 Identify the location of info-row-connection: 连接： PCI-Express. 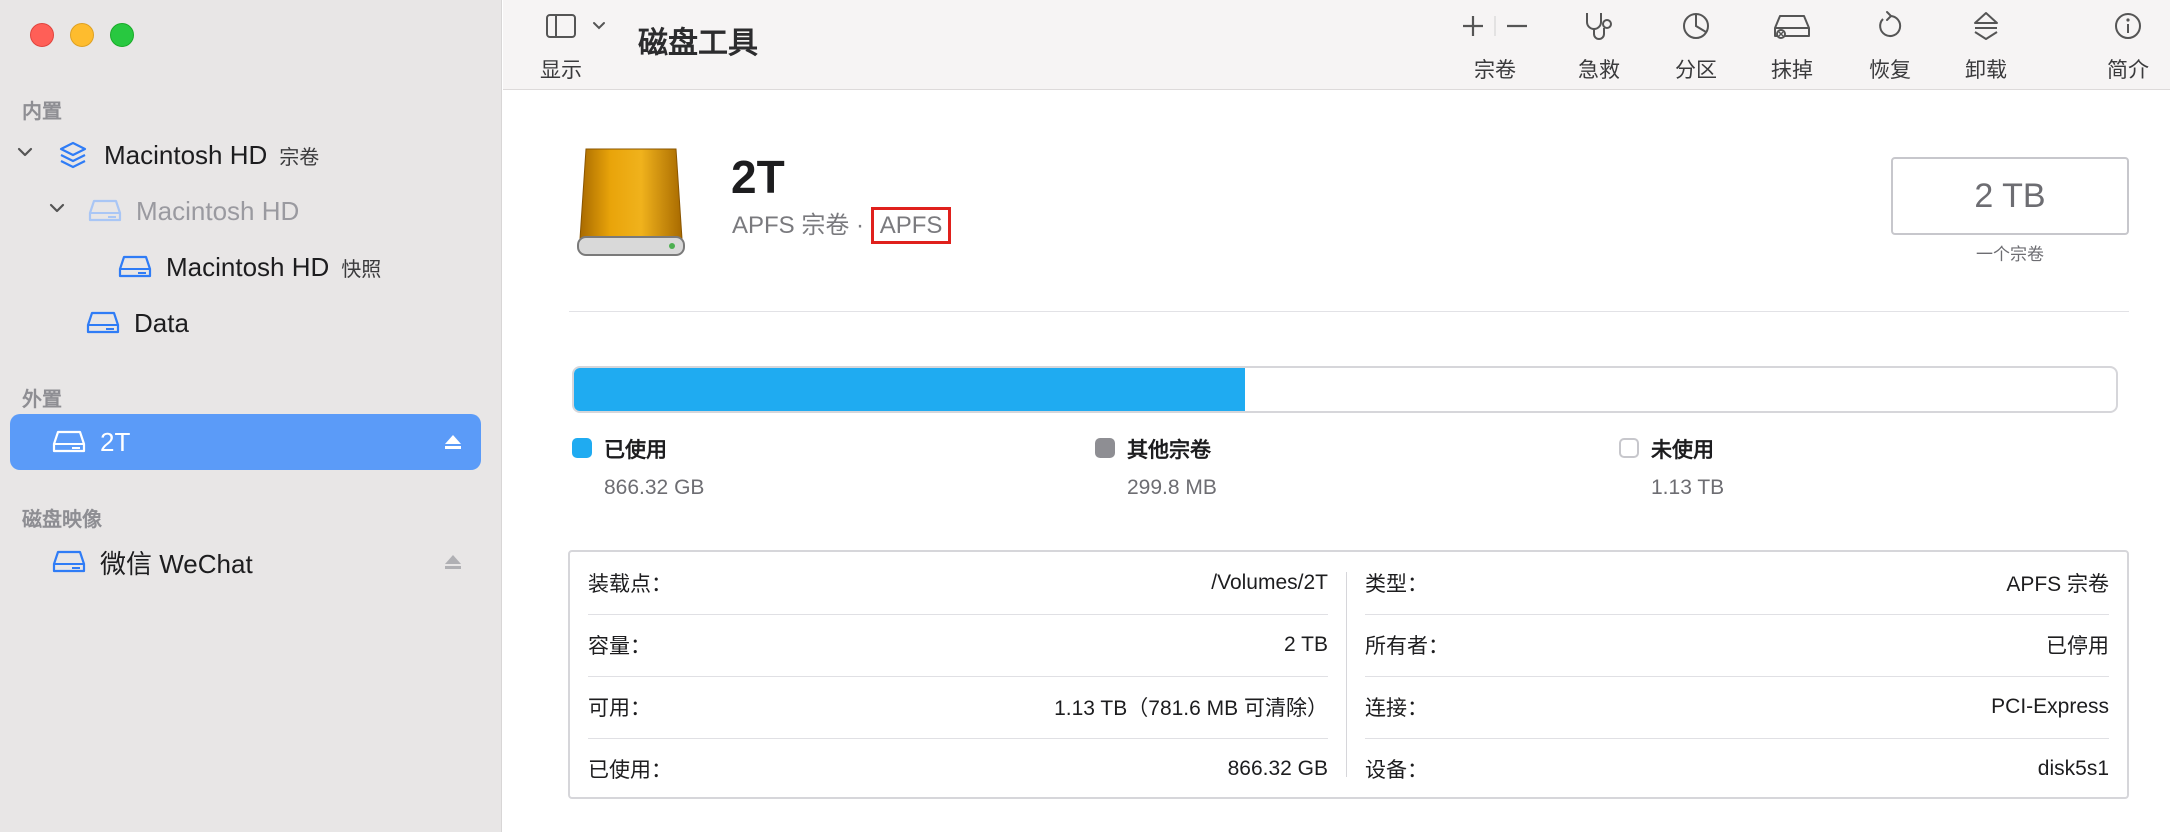
(1737, 707).